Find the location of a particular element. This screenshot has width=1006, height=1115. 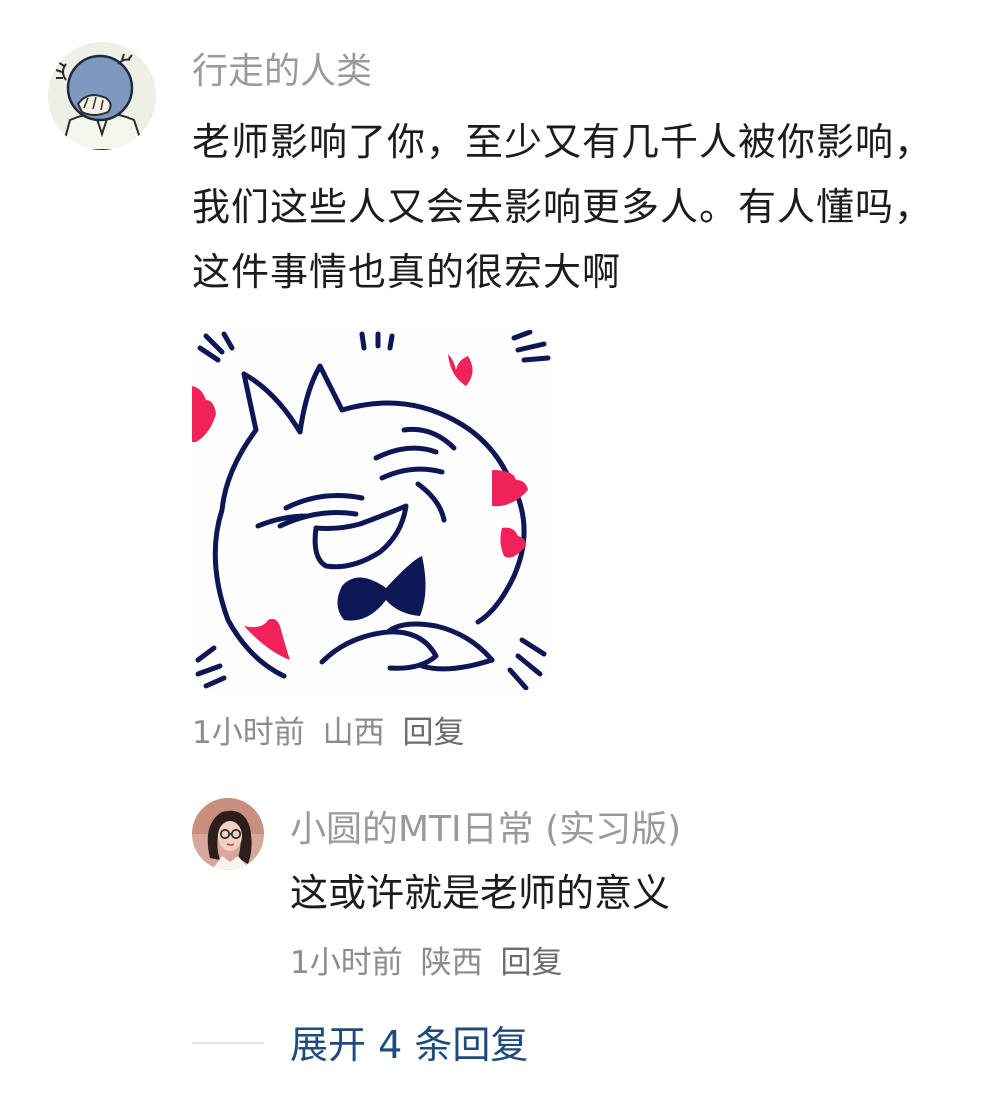

reply-avatar is located at coordinates (228, 834).